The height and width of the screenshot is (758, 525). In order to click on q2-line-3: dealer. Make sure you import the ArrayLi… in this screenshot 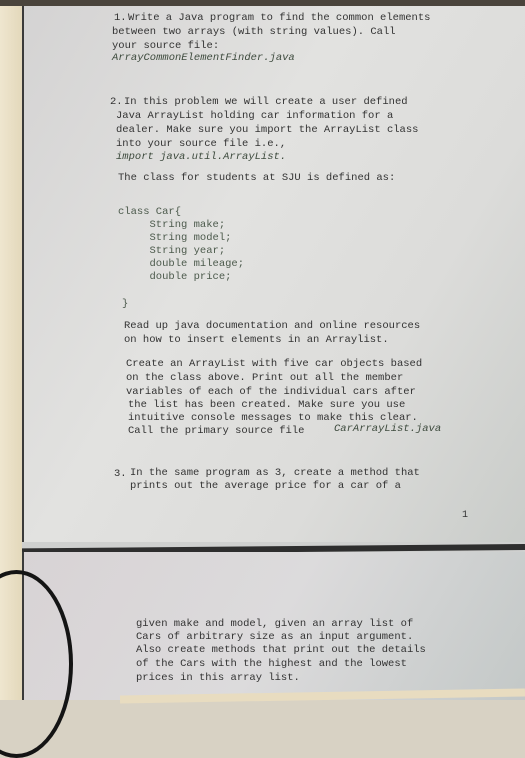, I will do `click(267, 130)`.